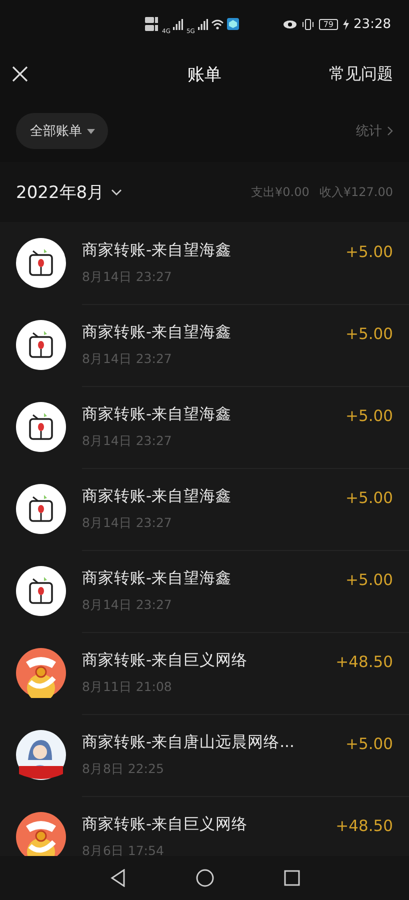 This screenshot has width=409, height=900. What do you see at coordinates (308, 24) in the screenshot?
I see `vibrate-icon` at bounding box center [308, 24].